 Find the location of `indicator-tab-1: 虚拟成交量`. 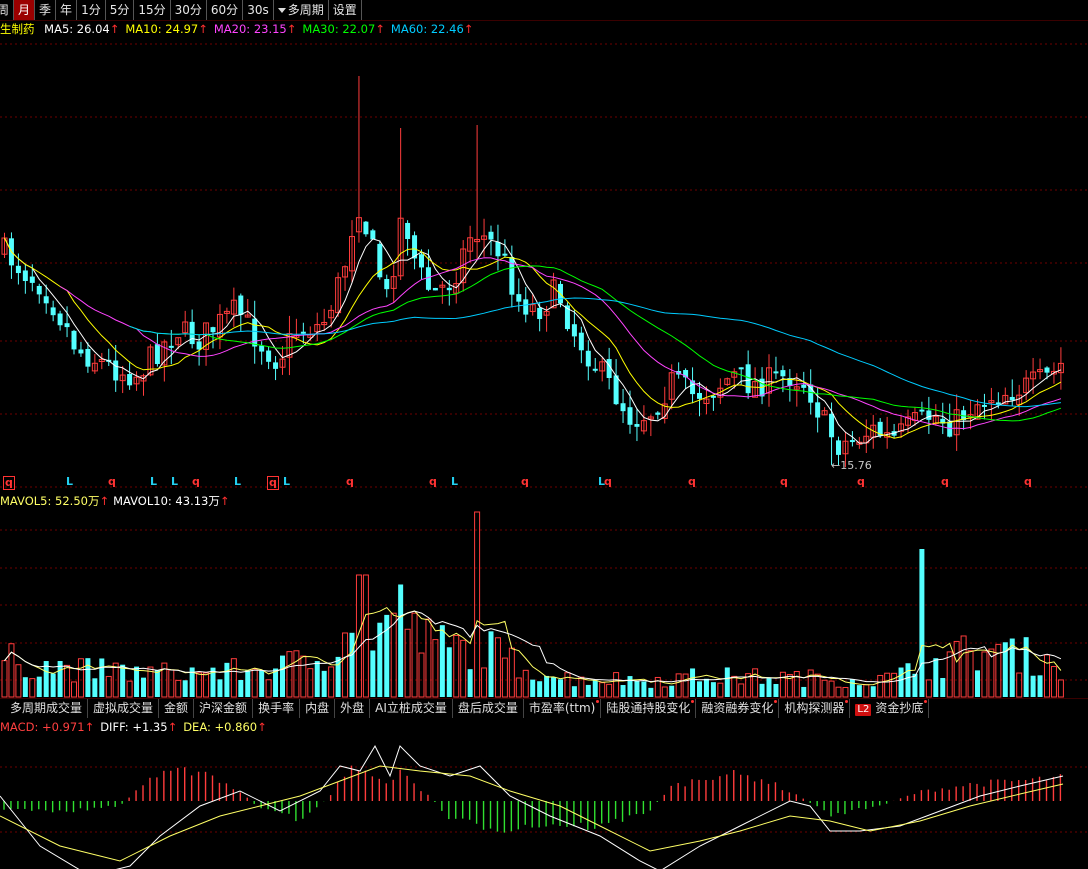

indicator-tab-1: 虚拟成交量 is located at coordinates (124, 708).